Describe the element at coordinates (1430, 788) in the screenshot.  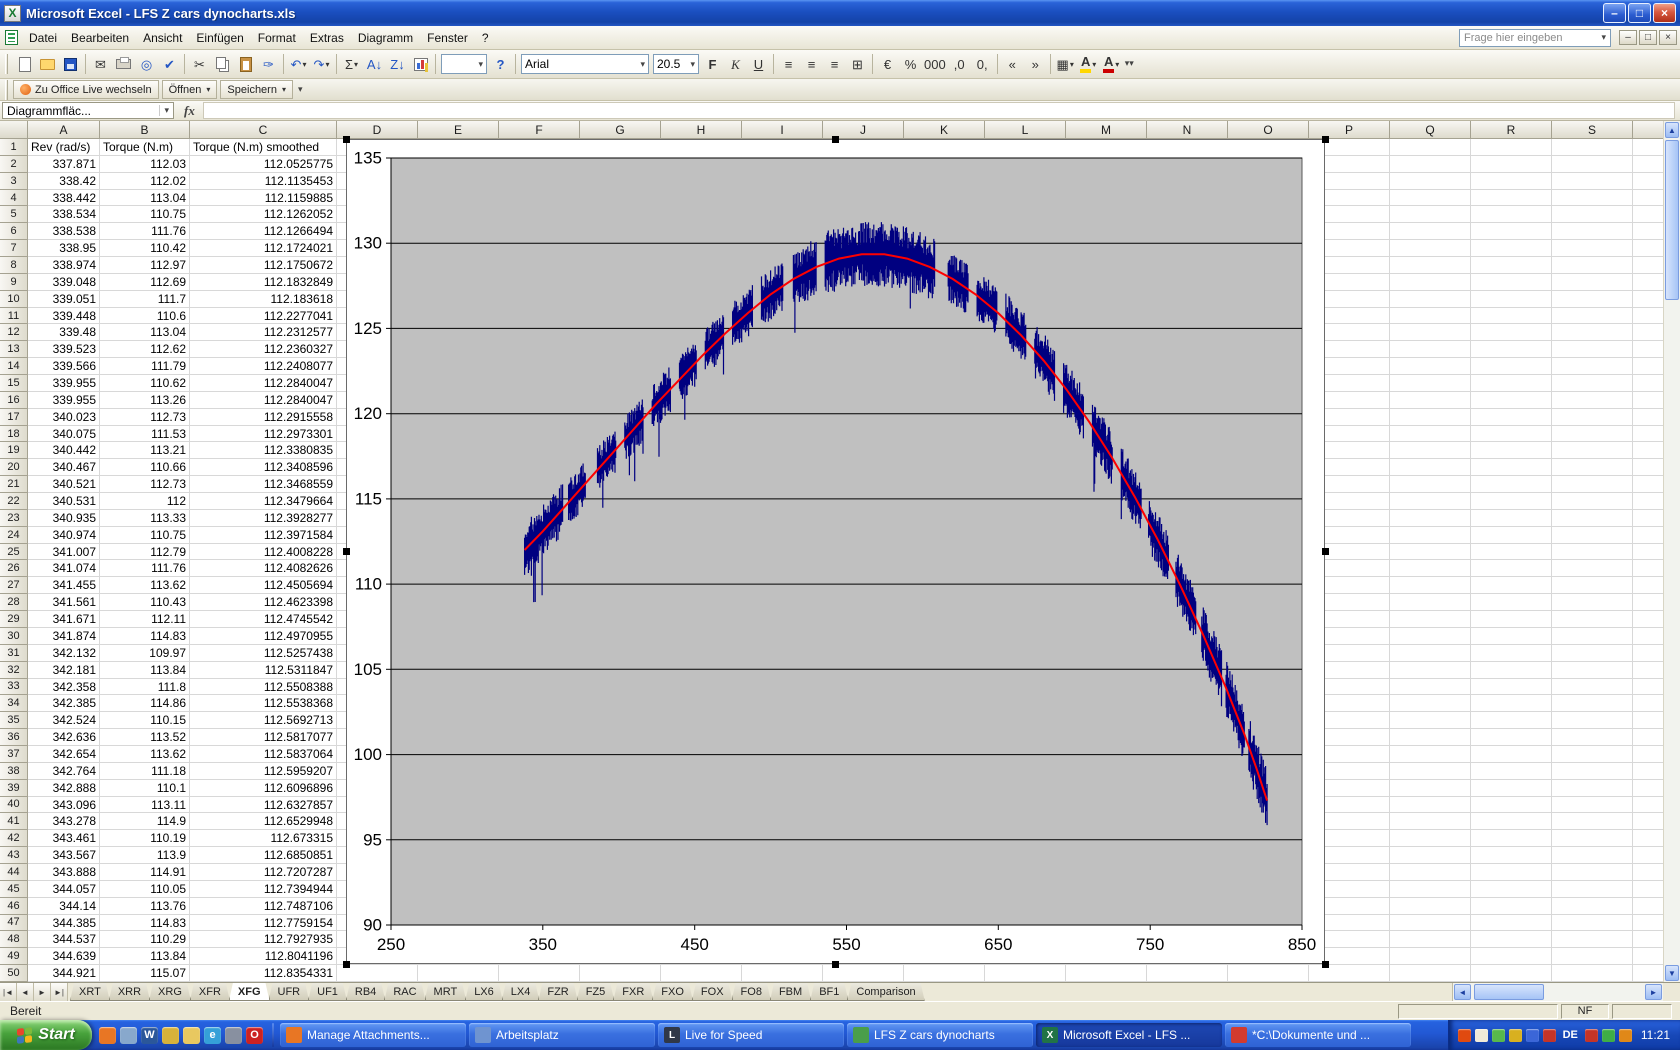
I see `cell-q39` at that location.